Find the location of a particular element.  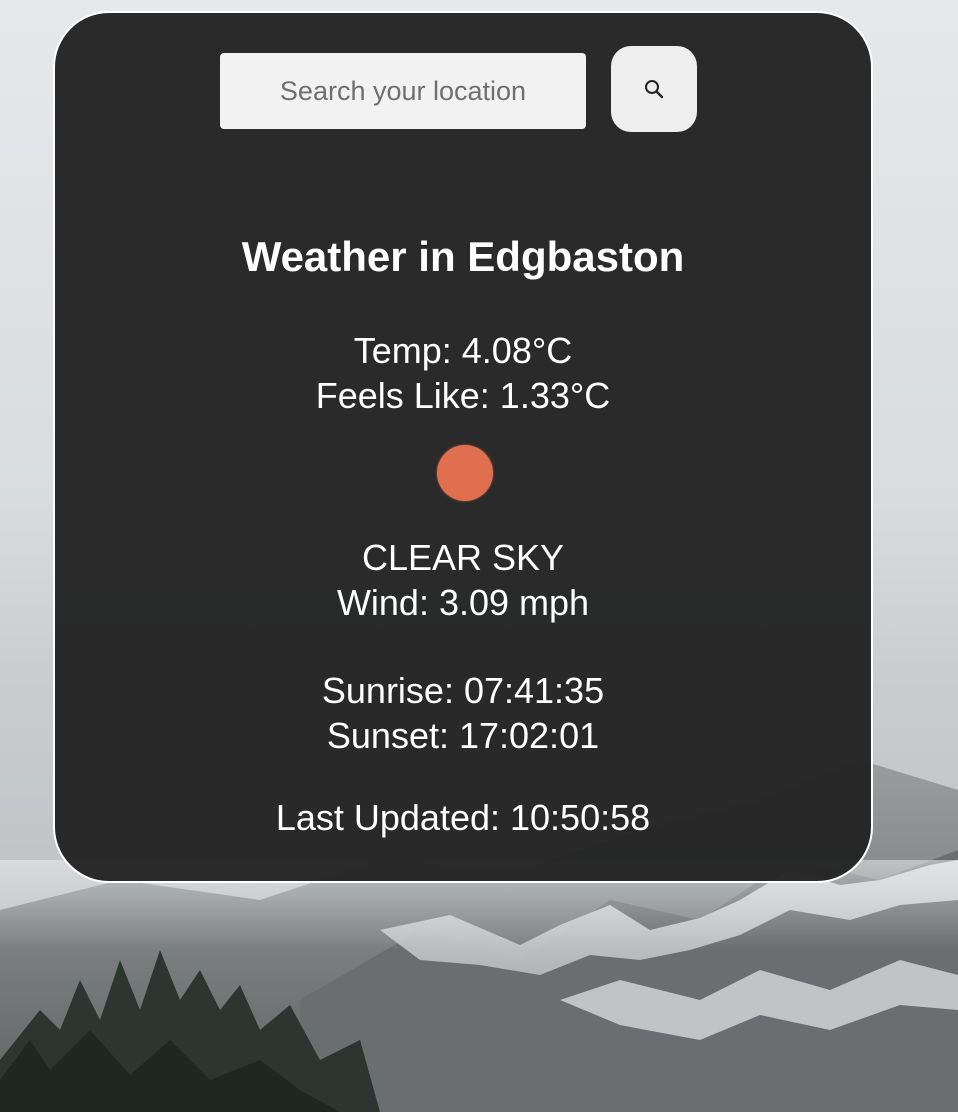

sunrise-text: Sunrise: 07:41:35 is located at coordinates (463, 690).